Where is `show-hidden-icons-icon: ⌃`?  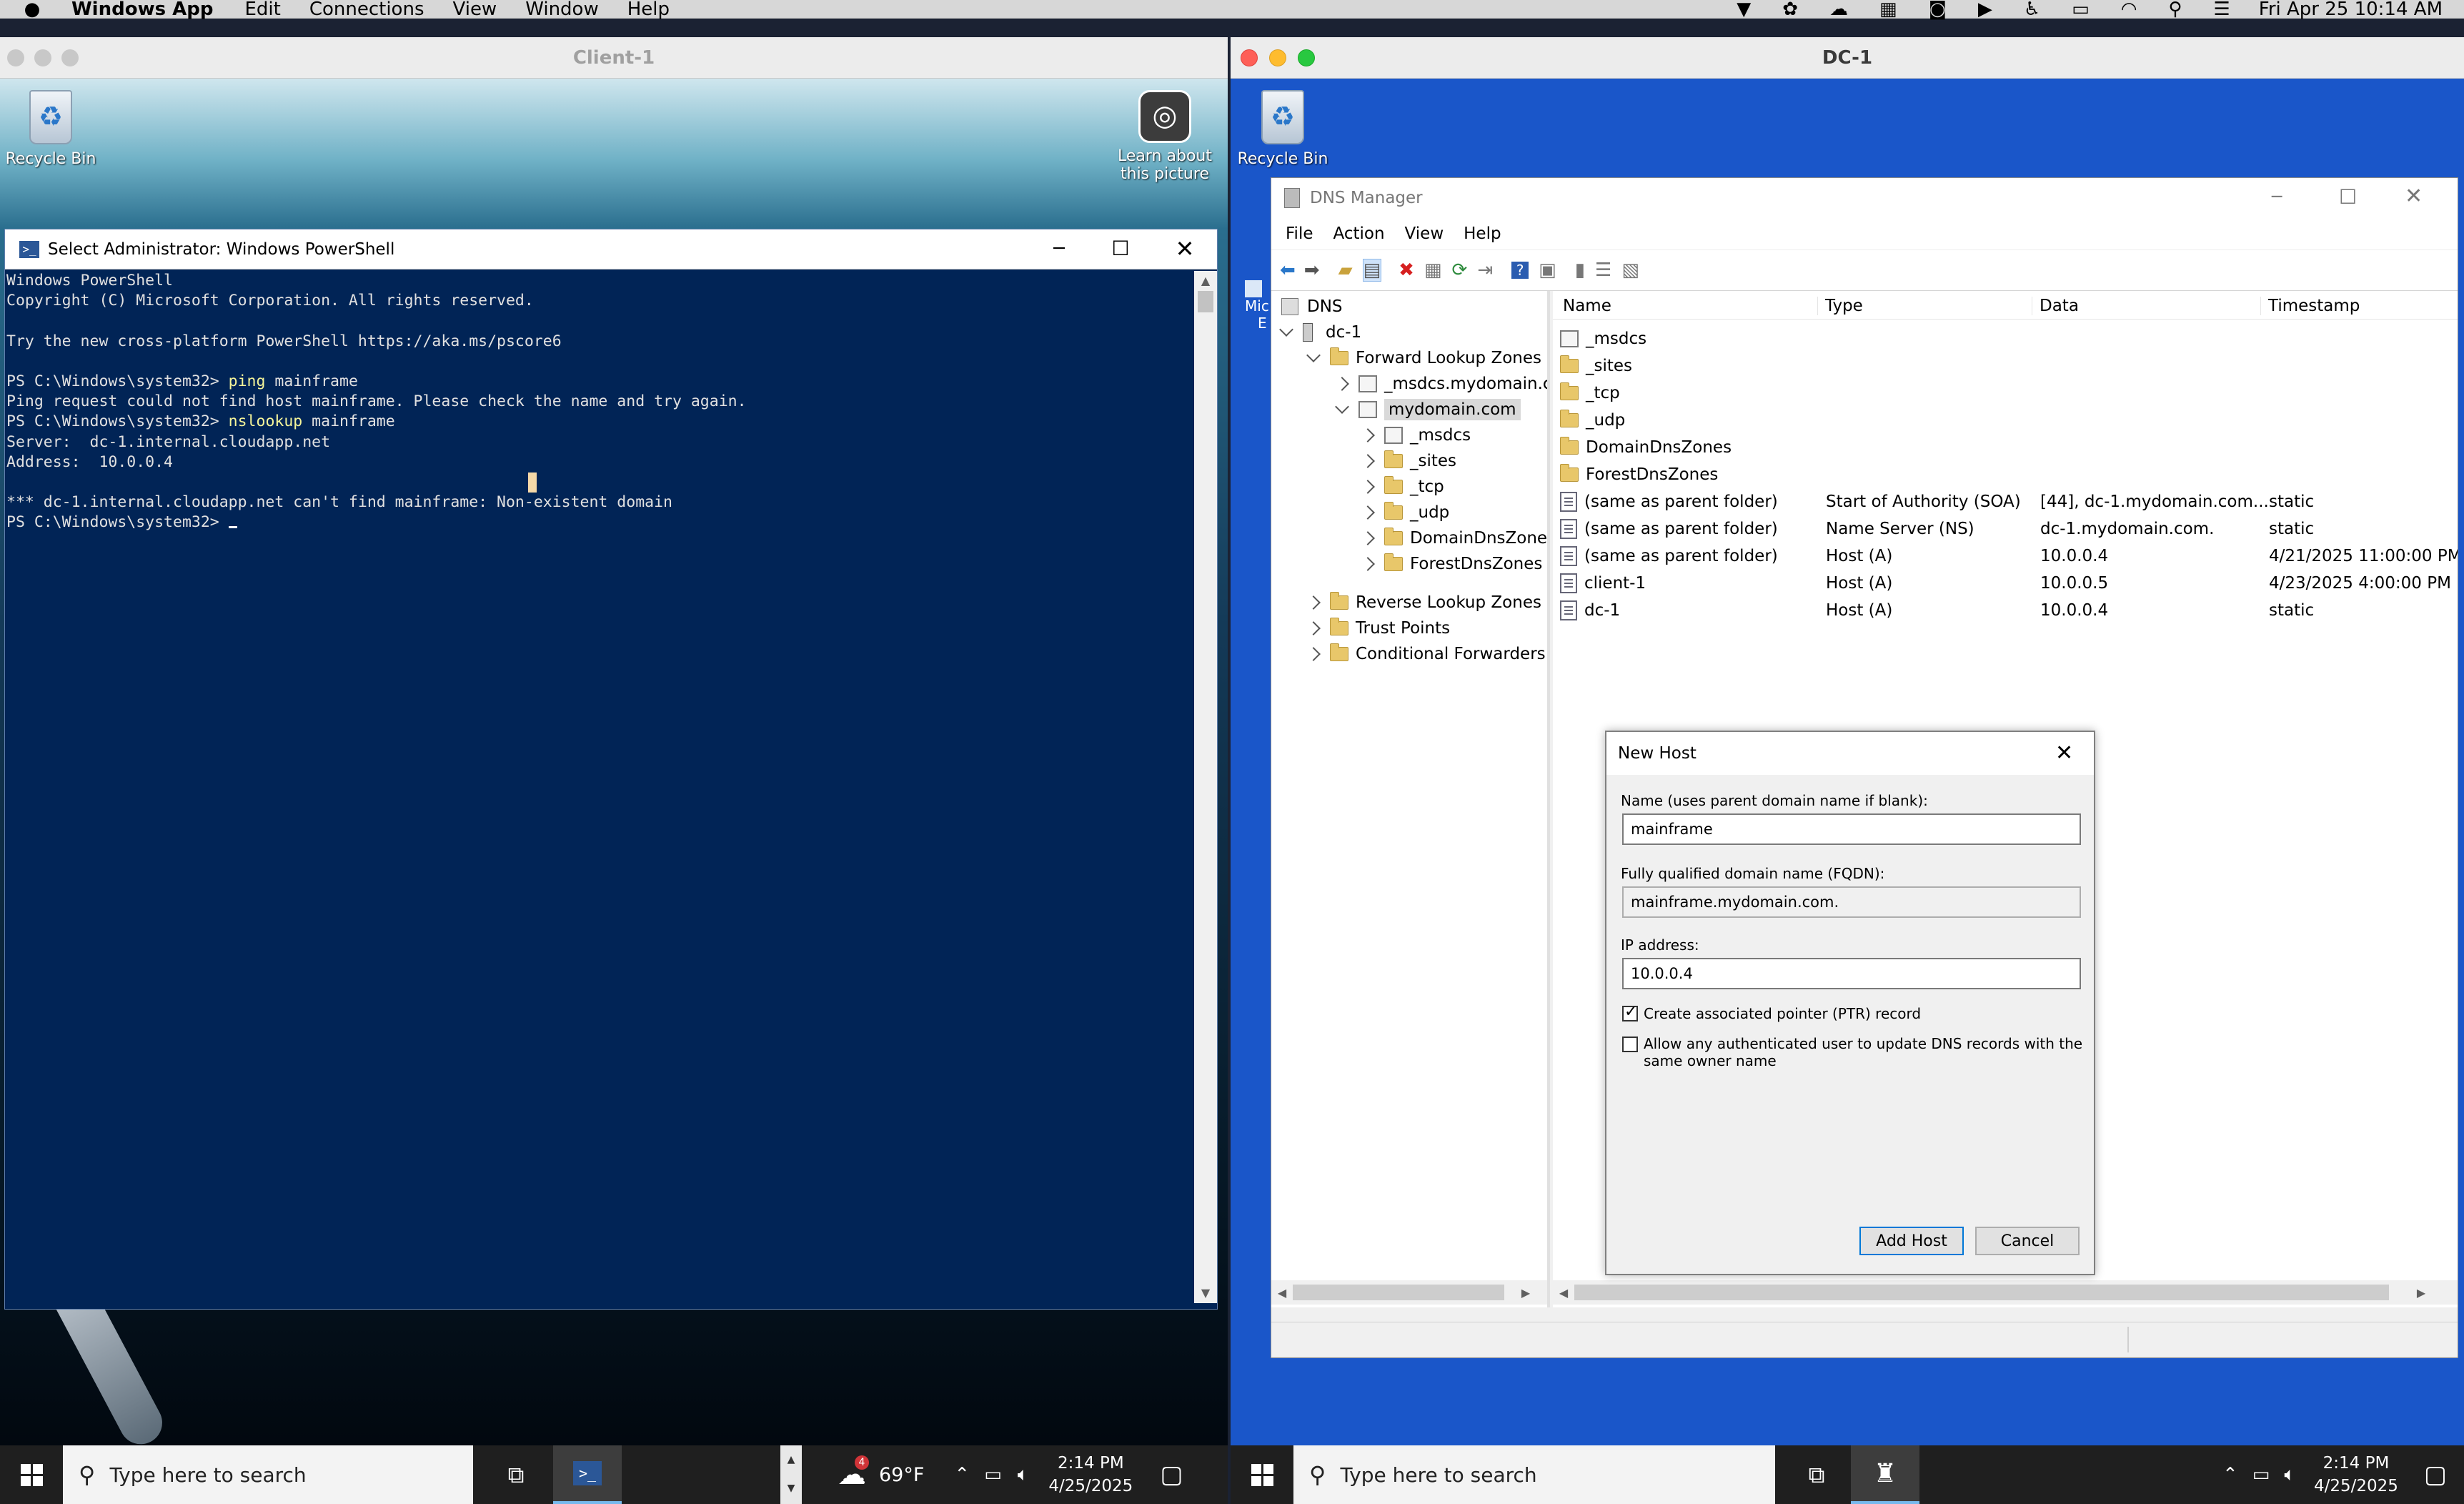
show-hidden-icons-icon: ⌃ is located at coordinates (962, 1475).